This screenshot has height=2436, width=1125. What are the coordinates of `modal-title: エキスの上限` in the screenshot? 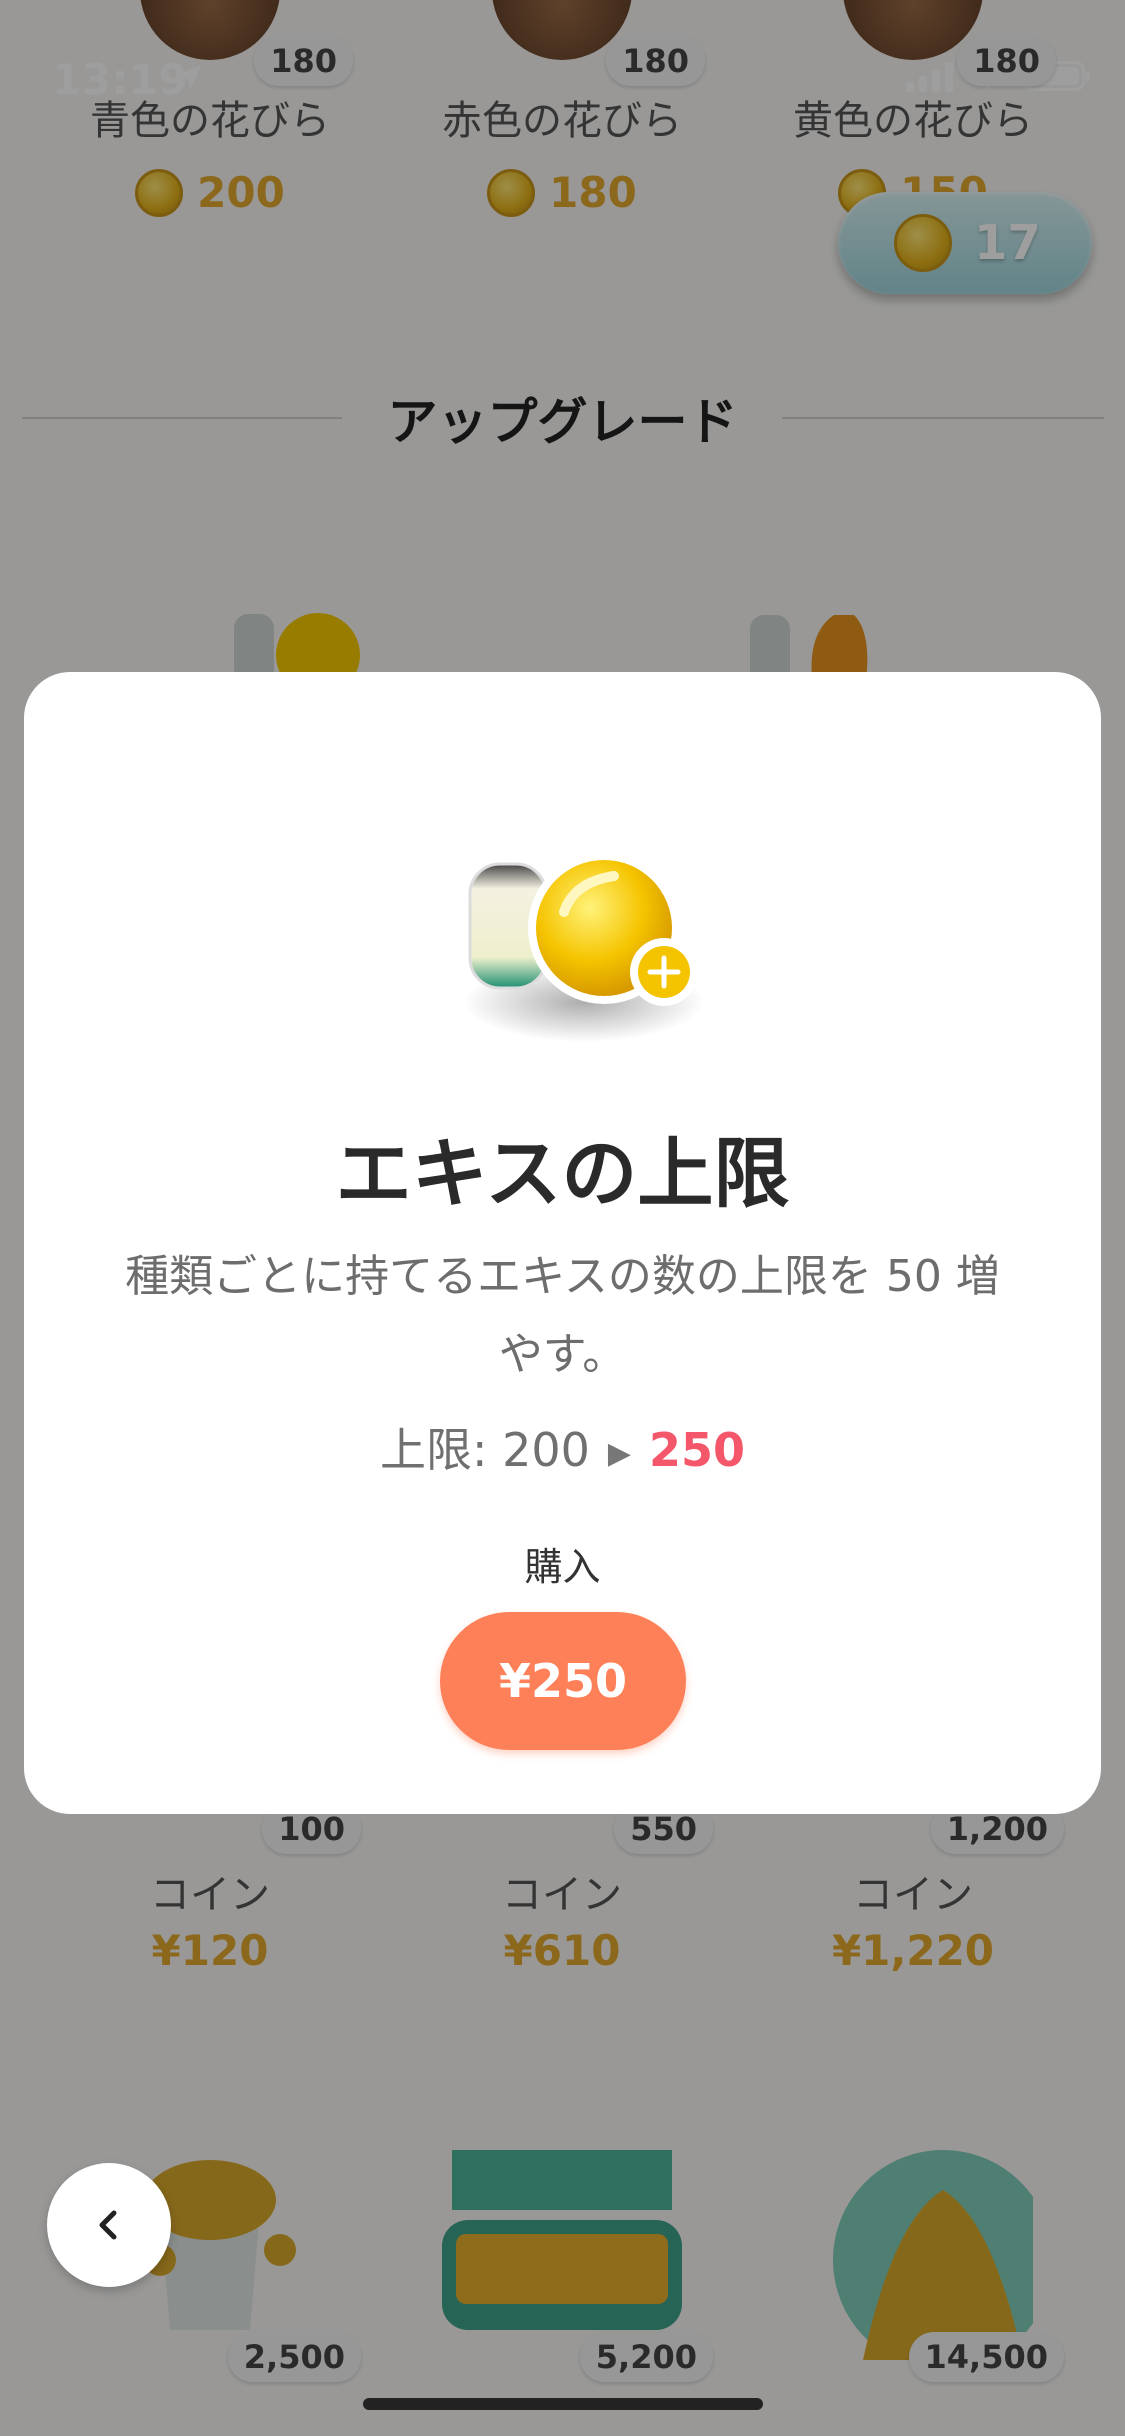 It's located at (562, 1173).